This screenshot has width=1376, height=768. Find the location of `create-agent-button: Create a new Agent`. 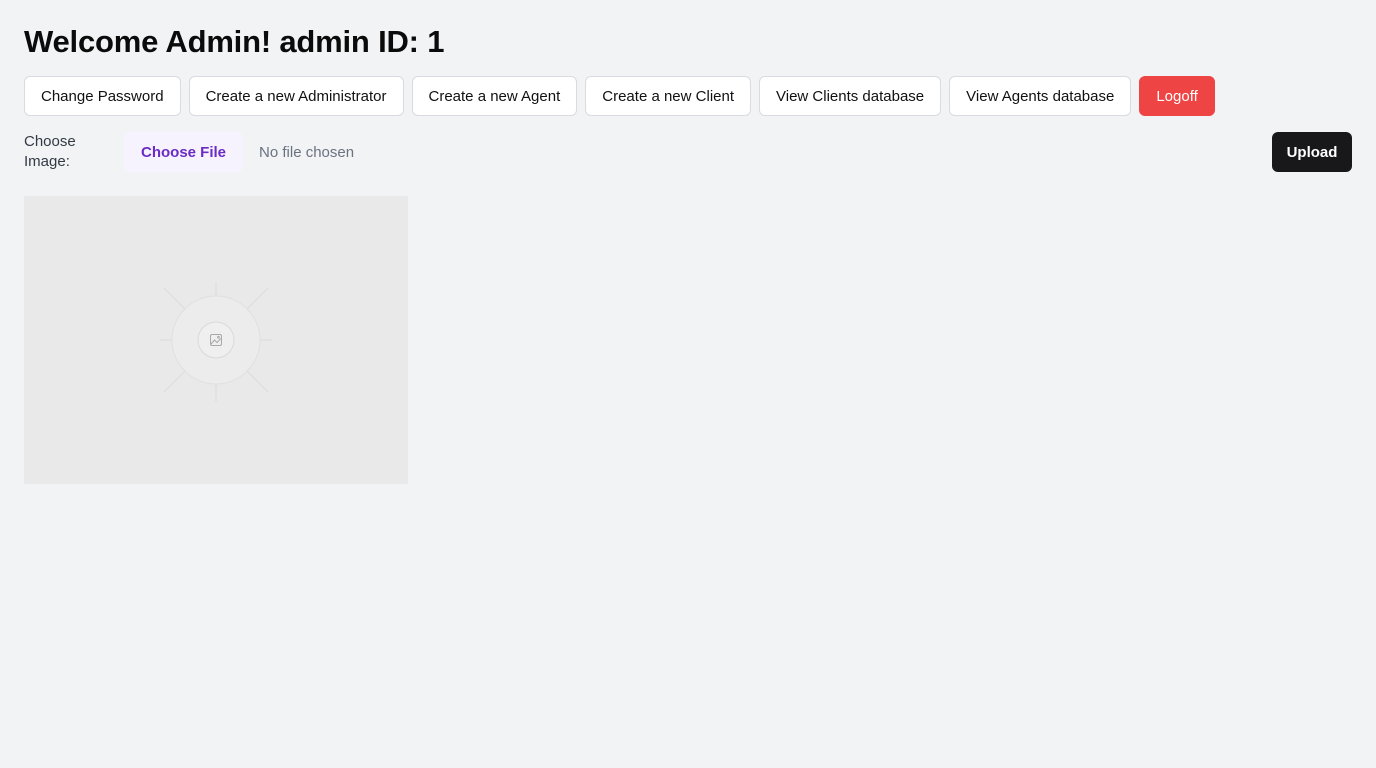

create-agent-button: Create a new Agent is located at coordinates (494, 96).